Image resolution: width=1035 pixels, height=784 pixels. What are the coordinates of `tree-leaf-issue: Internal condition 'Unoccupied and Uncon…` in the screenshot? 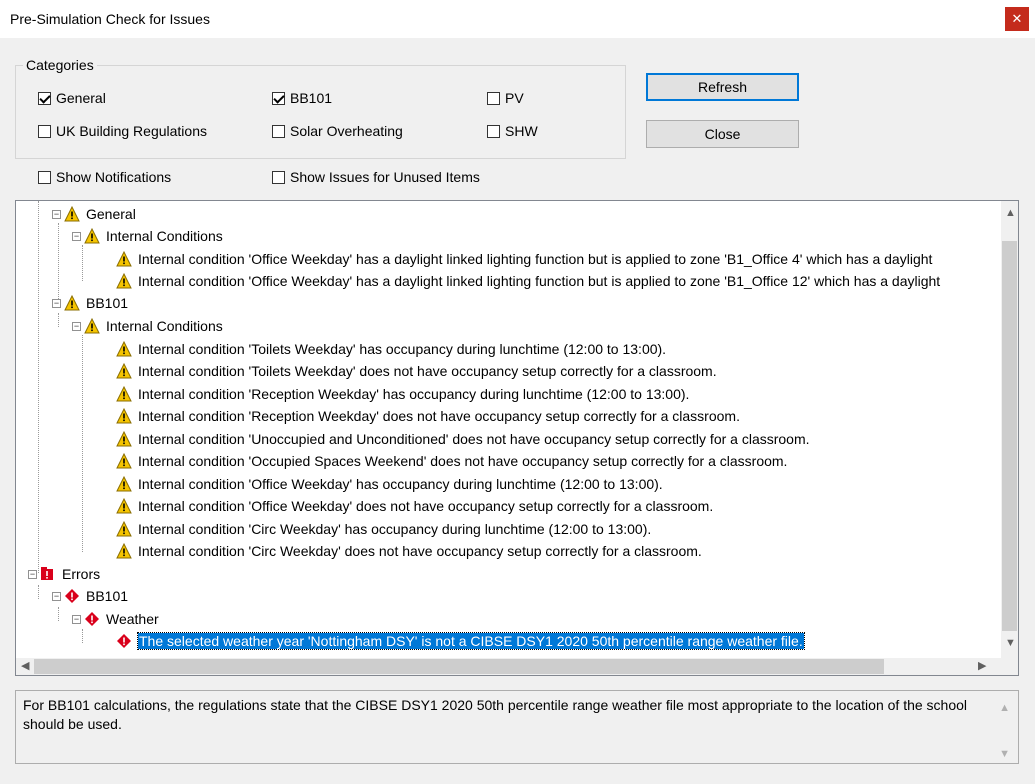 It's located at (463, 439).